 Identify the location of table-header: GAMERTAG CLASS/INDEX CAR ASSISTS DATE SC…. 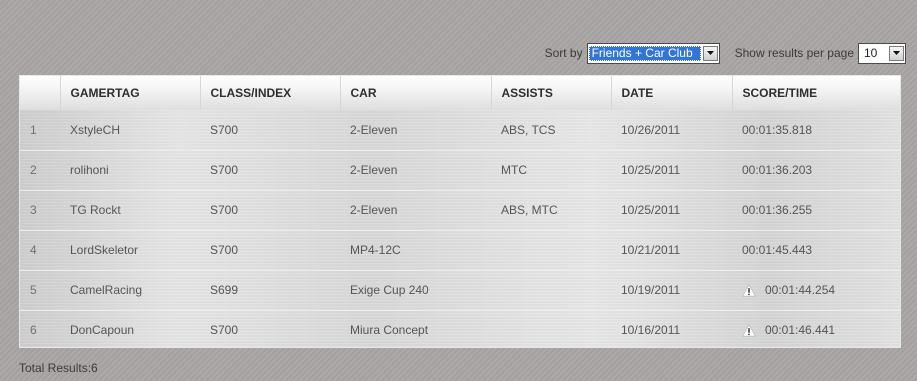
(460, 93).